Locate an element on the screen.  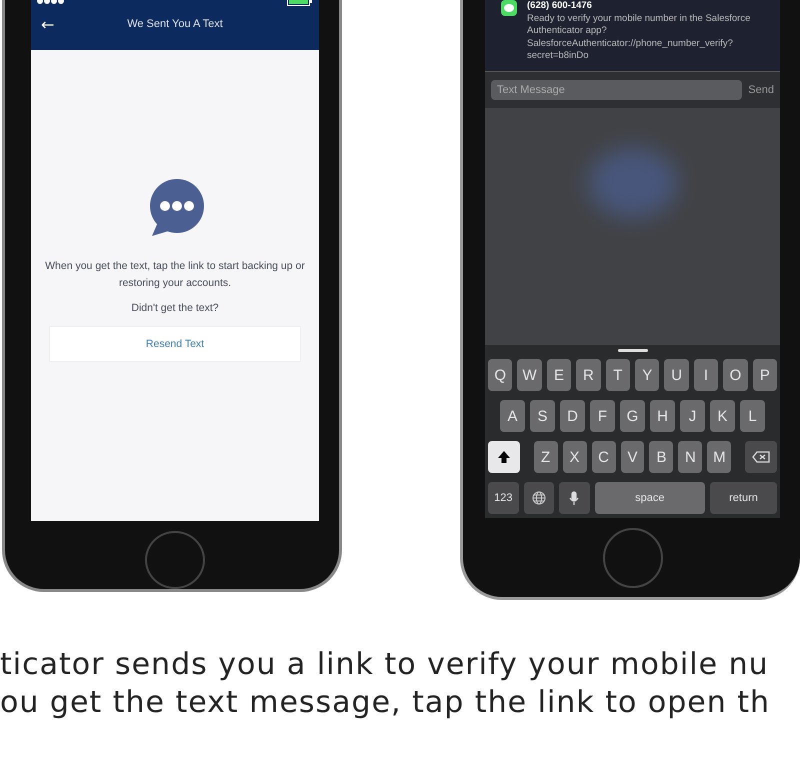
send-button: Send is located at coordinates (761, 90).